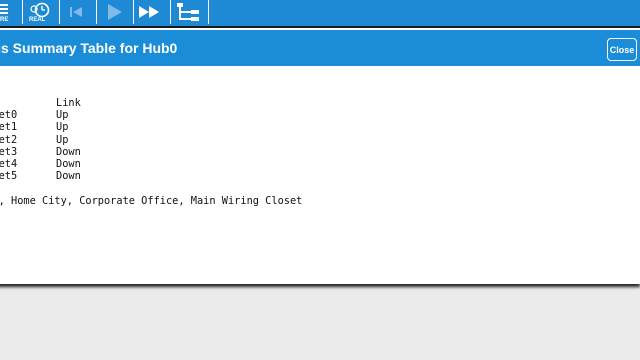  What do you see at coordinates (9, 139) in the screenshot?
I see `port-name: ernet2` at bounding box center [9, 139].